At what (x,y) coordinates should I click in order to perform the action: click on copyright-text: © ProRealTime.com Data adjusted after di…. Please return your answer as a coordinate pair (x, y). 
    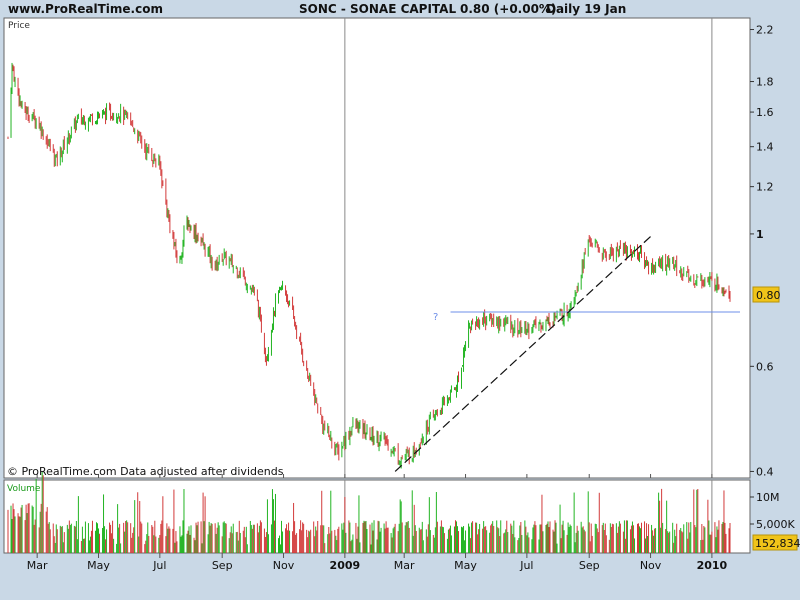
    Looking at the image, I should click on (145, 471).